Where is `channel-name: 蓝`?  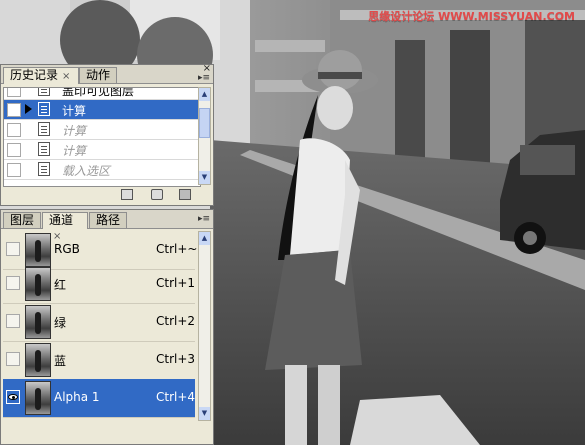
channel-name: 蓝 is located at coordinates (60, 361).